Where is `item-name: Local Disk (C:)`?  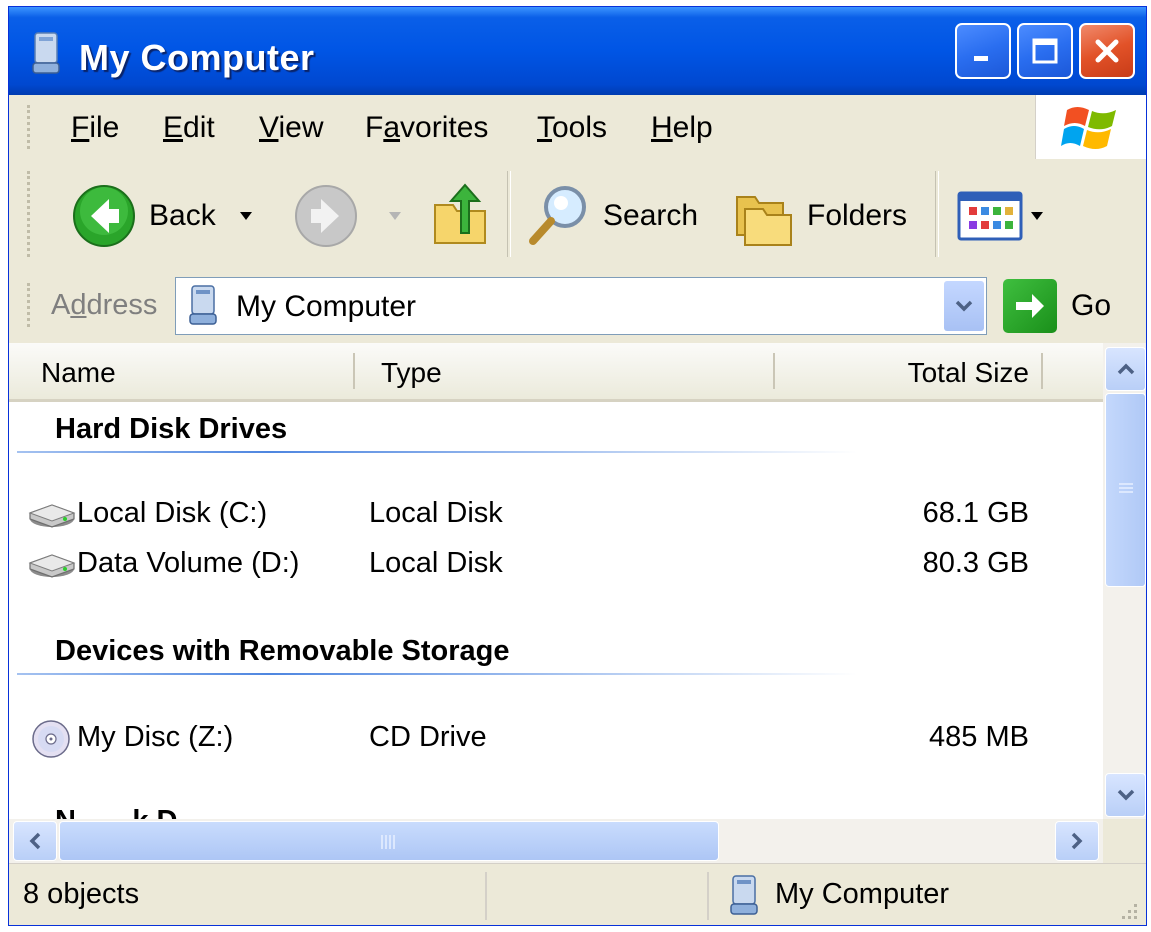
item-name: Local Disk (C:) is located at coordinates (172, 513).